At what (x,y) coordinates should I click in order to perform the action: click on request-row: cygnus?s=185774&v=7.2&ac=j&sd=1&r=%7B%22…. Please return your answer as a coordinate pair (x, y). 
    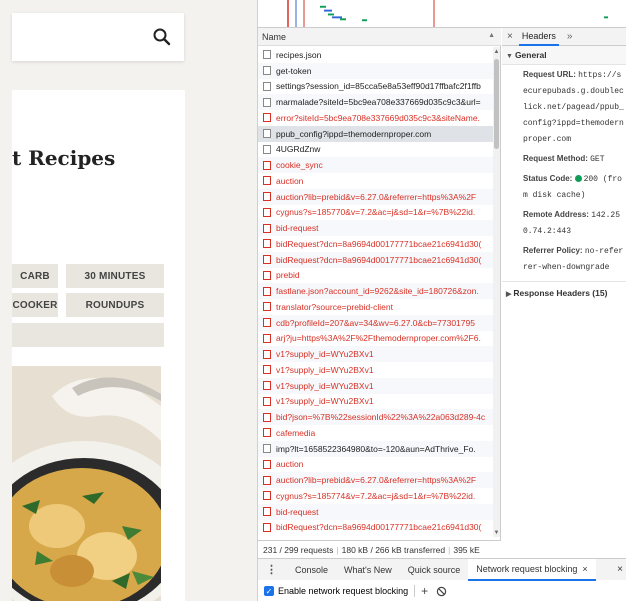
    Looking at the image, I should click on (376, 496).